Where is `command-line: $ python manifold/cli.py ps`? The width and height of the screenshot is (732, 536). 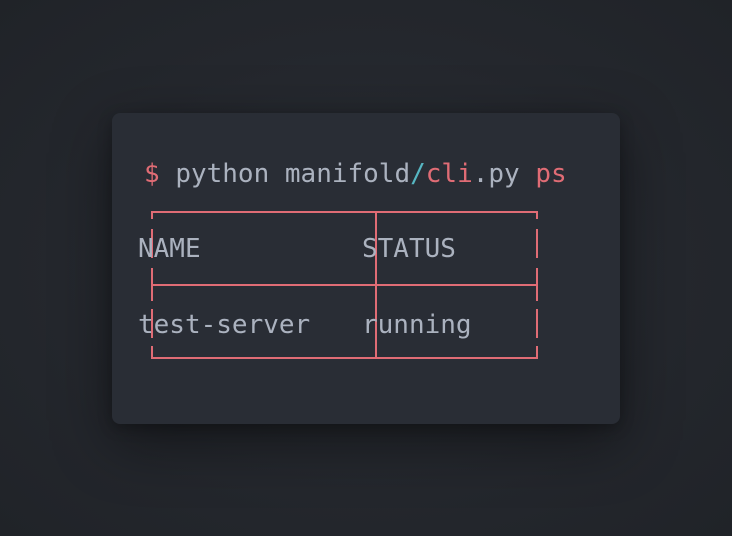
command-line: $ python manifold/cli.py ps is located at coordinates (355, 174).